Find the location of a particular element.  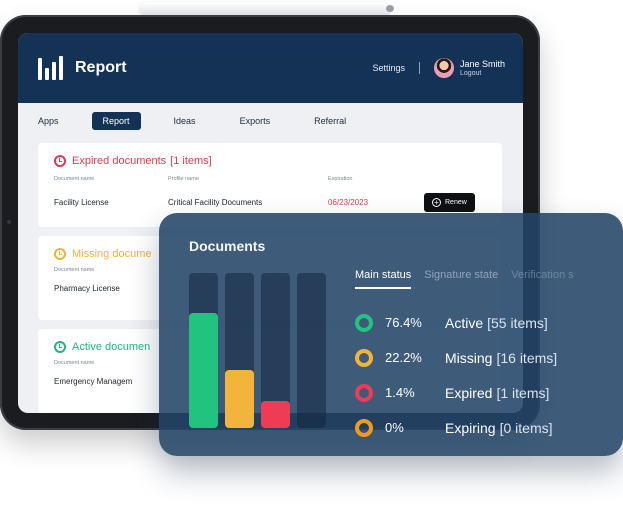

missing-title-text: Missing docume is located at coordinates (112, 254).